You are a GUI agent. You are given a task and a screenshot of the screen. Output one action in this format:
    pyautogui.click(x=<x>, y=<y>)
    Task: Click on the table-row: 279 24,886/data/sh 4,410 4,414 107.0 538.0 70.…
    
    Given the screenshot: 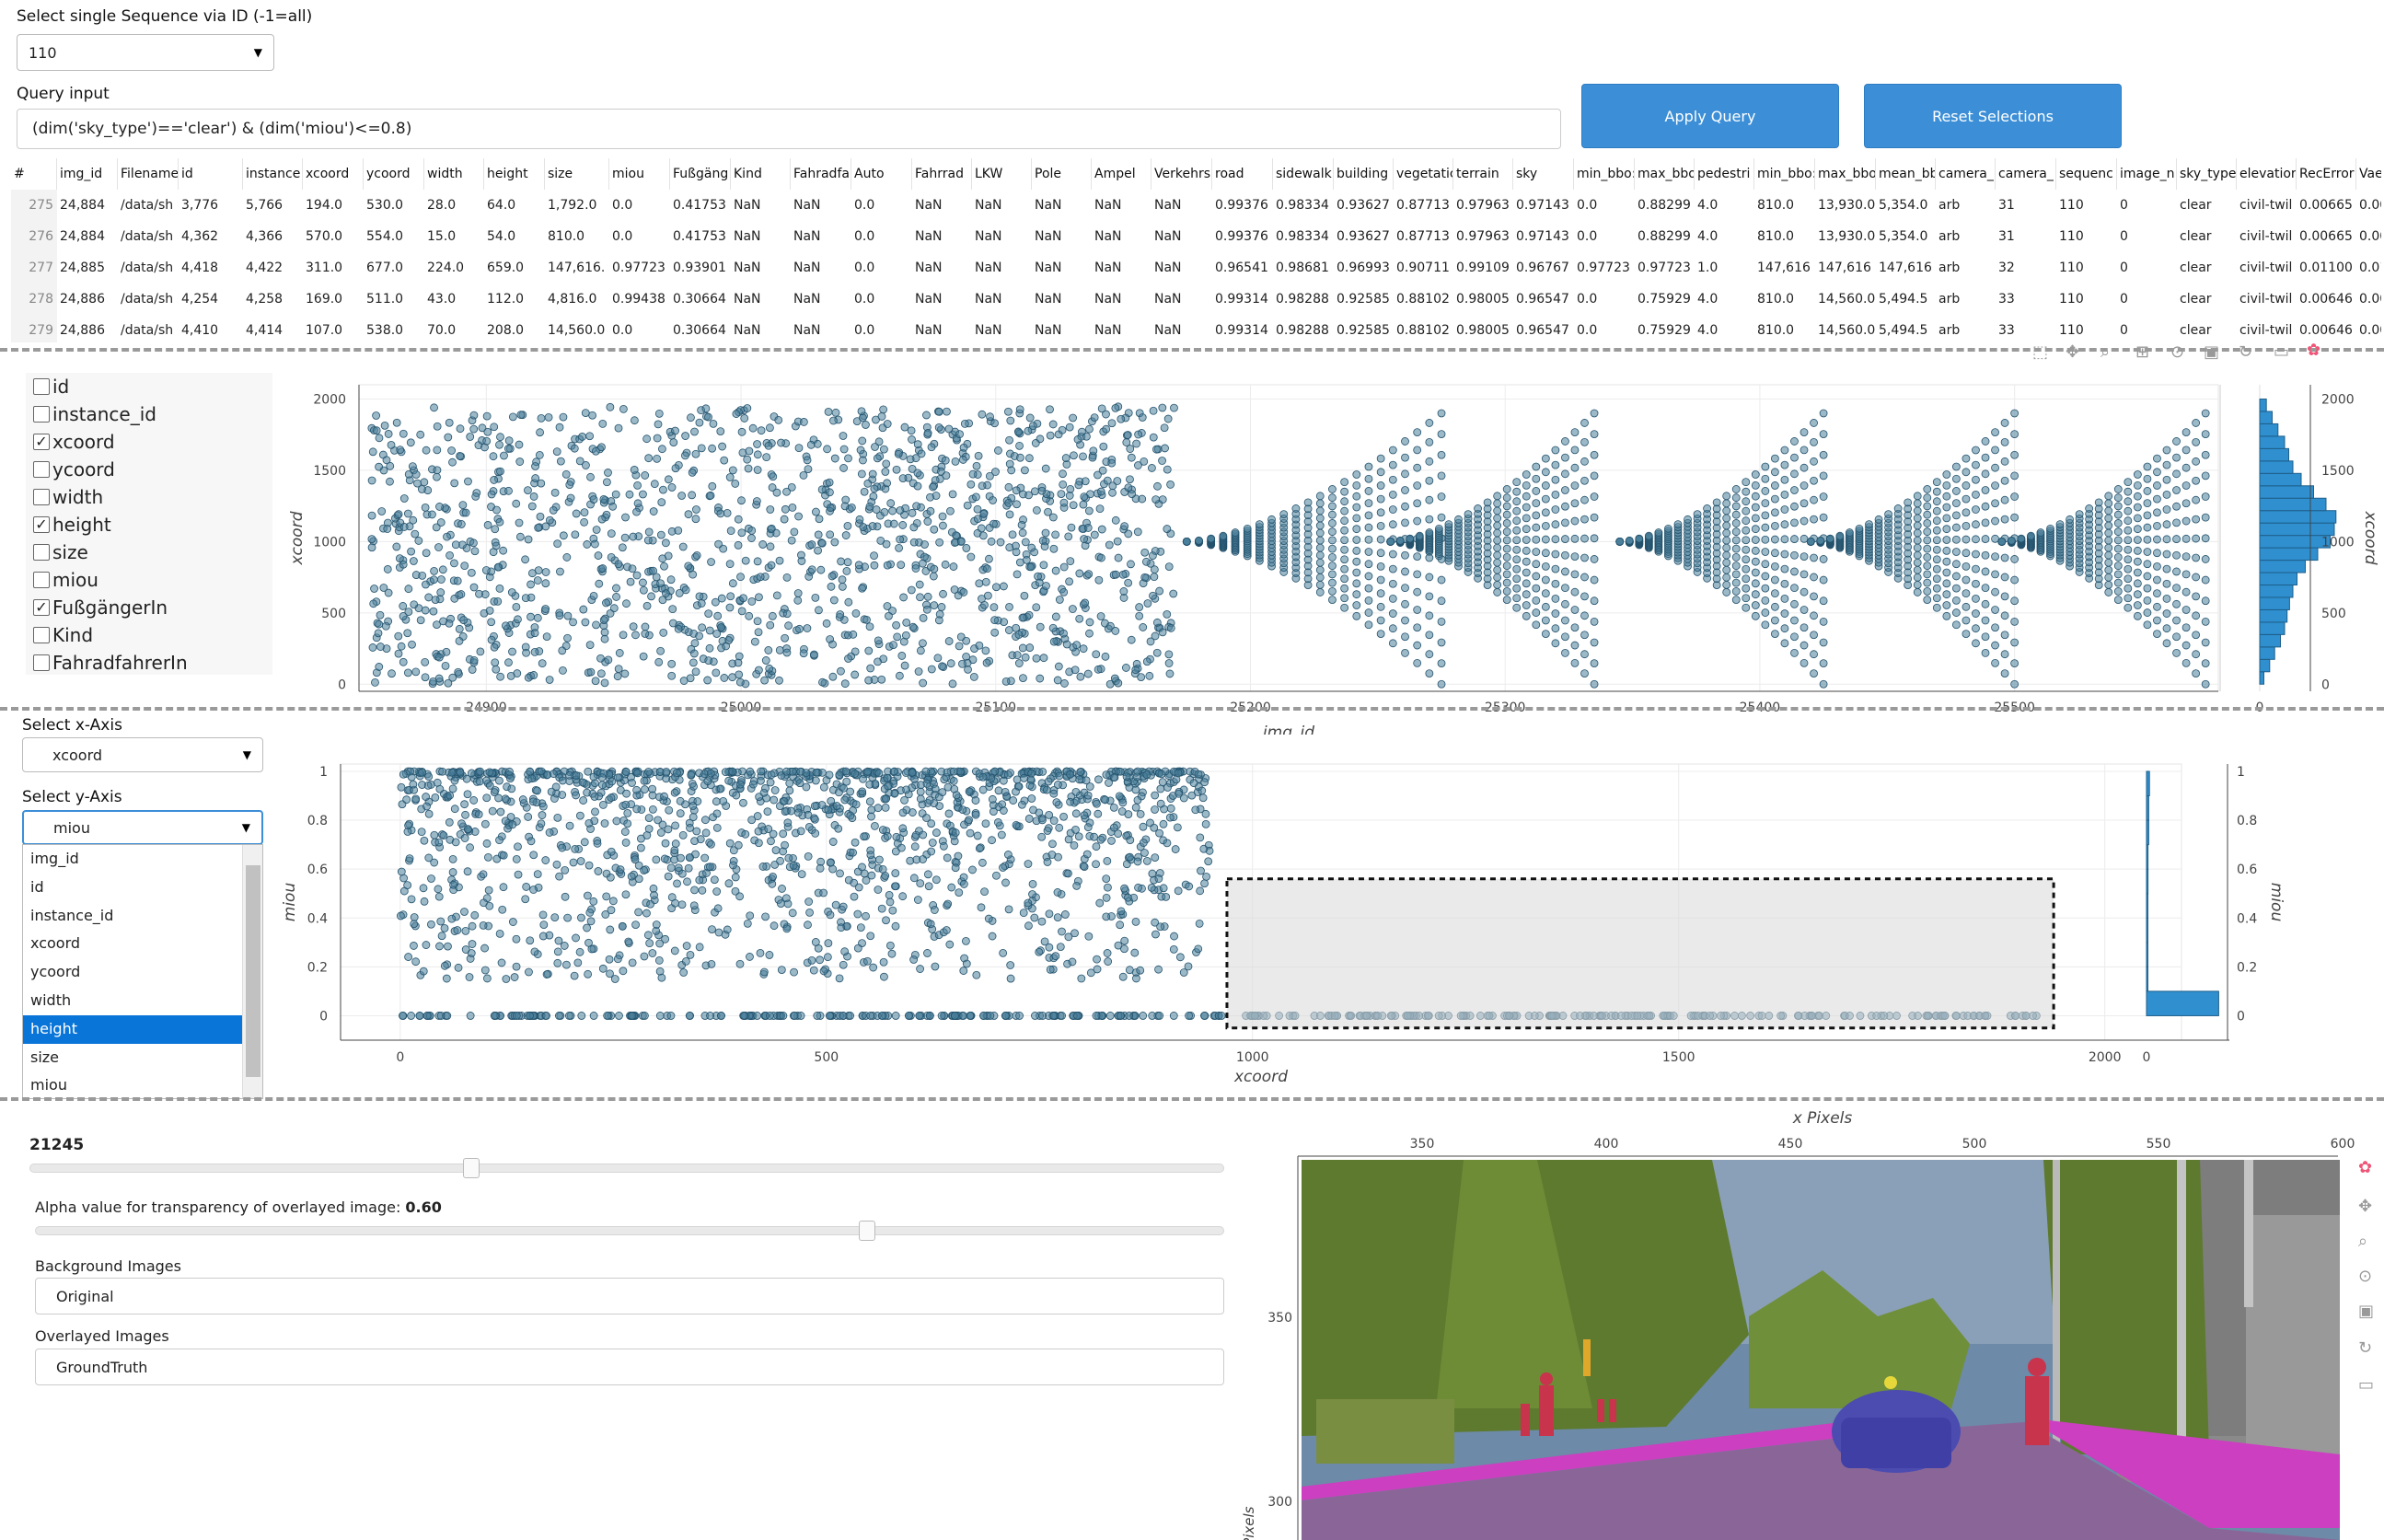 What is the action you would take?
    pyautogui.click(x=1196, y=328)
    